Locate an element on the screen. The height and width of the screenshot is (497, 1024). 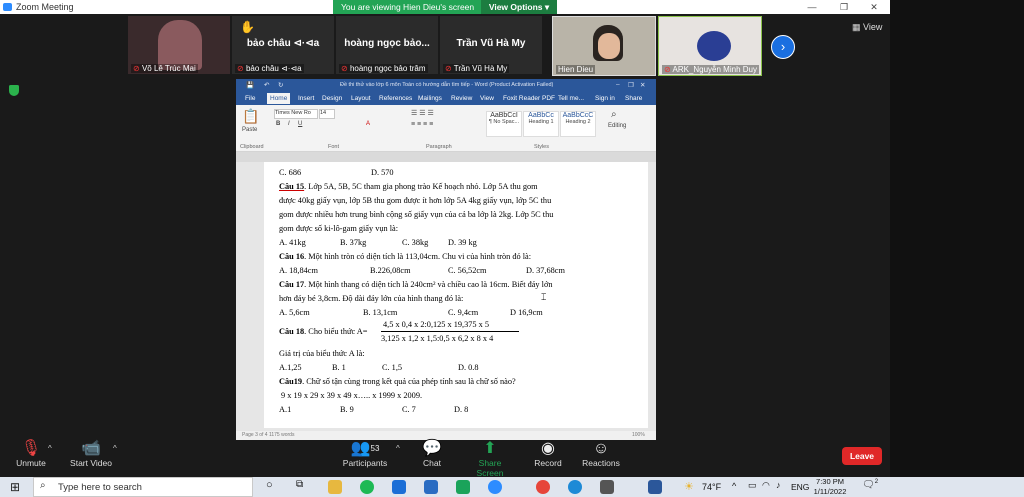
wifi-icon: ◠ is located at coordinates (766, 485).